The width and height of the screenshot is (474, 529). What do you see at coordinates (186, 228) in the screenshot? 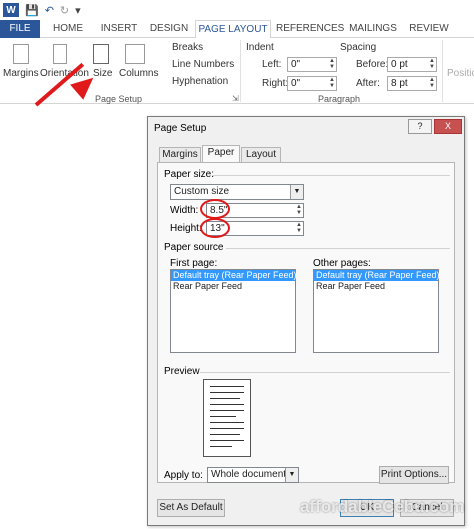
I see `height-label: Height:` at bounding box center [186, 228].